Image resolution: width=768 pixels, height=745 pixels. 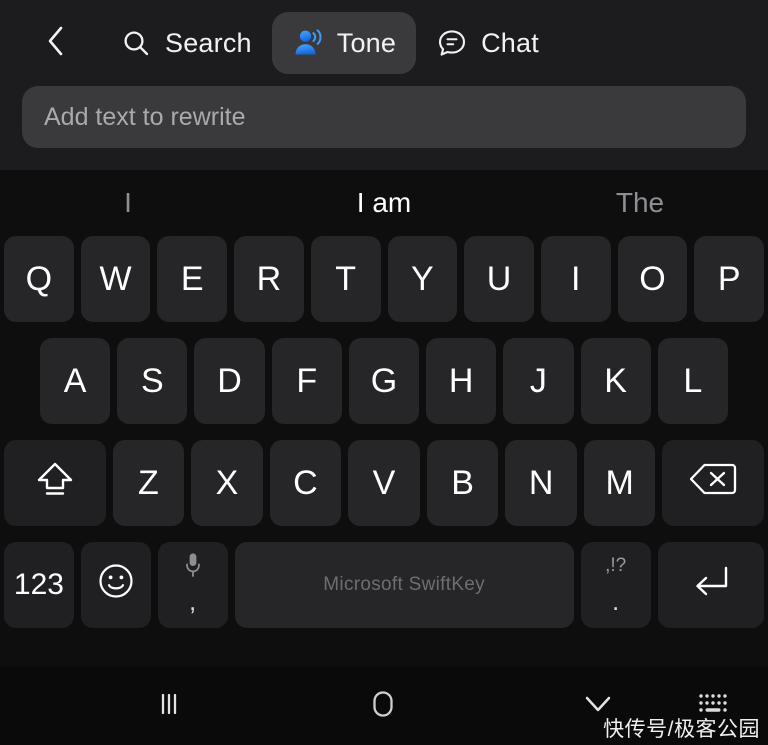 What do you see at coordinates (619, 483) in the screenshot?
I see `key-m: M` at bounding box center [619, 483].